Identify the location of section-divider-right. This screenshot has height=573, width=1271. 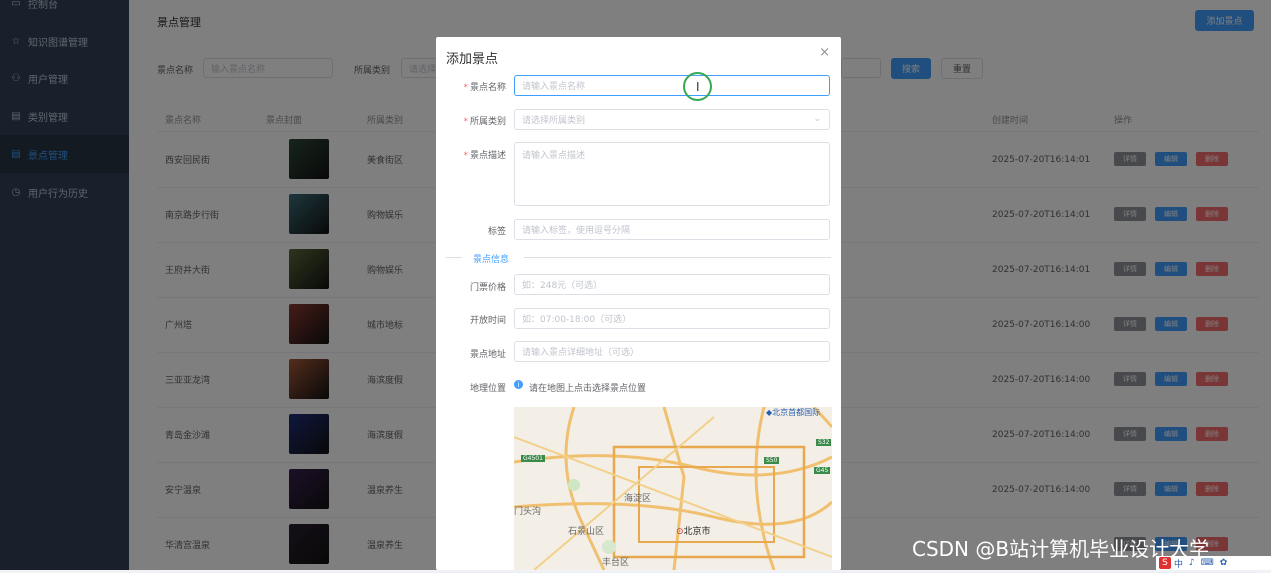
(677, 257).